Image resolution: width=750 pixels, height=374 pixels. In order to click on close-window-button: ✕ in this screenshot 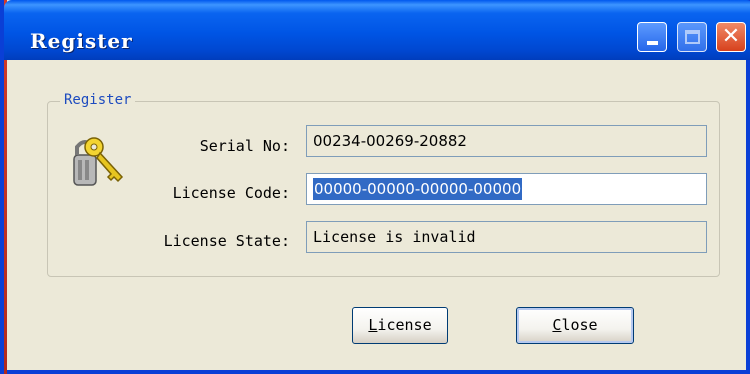, I will do `click(731, 37)`.